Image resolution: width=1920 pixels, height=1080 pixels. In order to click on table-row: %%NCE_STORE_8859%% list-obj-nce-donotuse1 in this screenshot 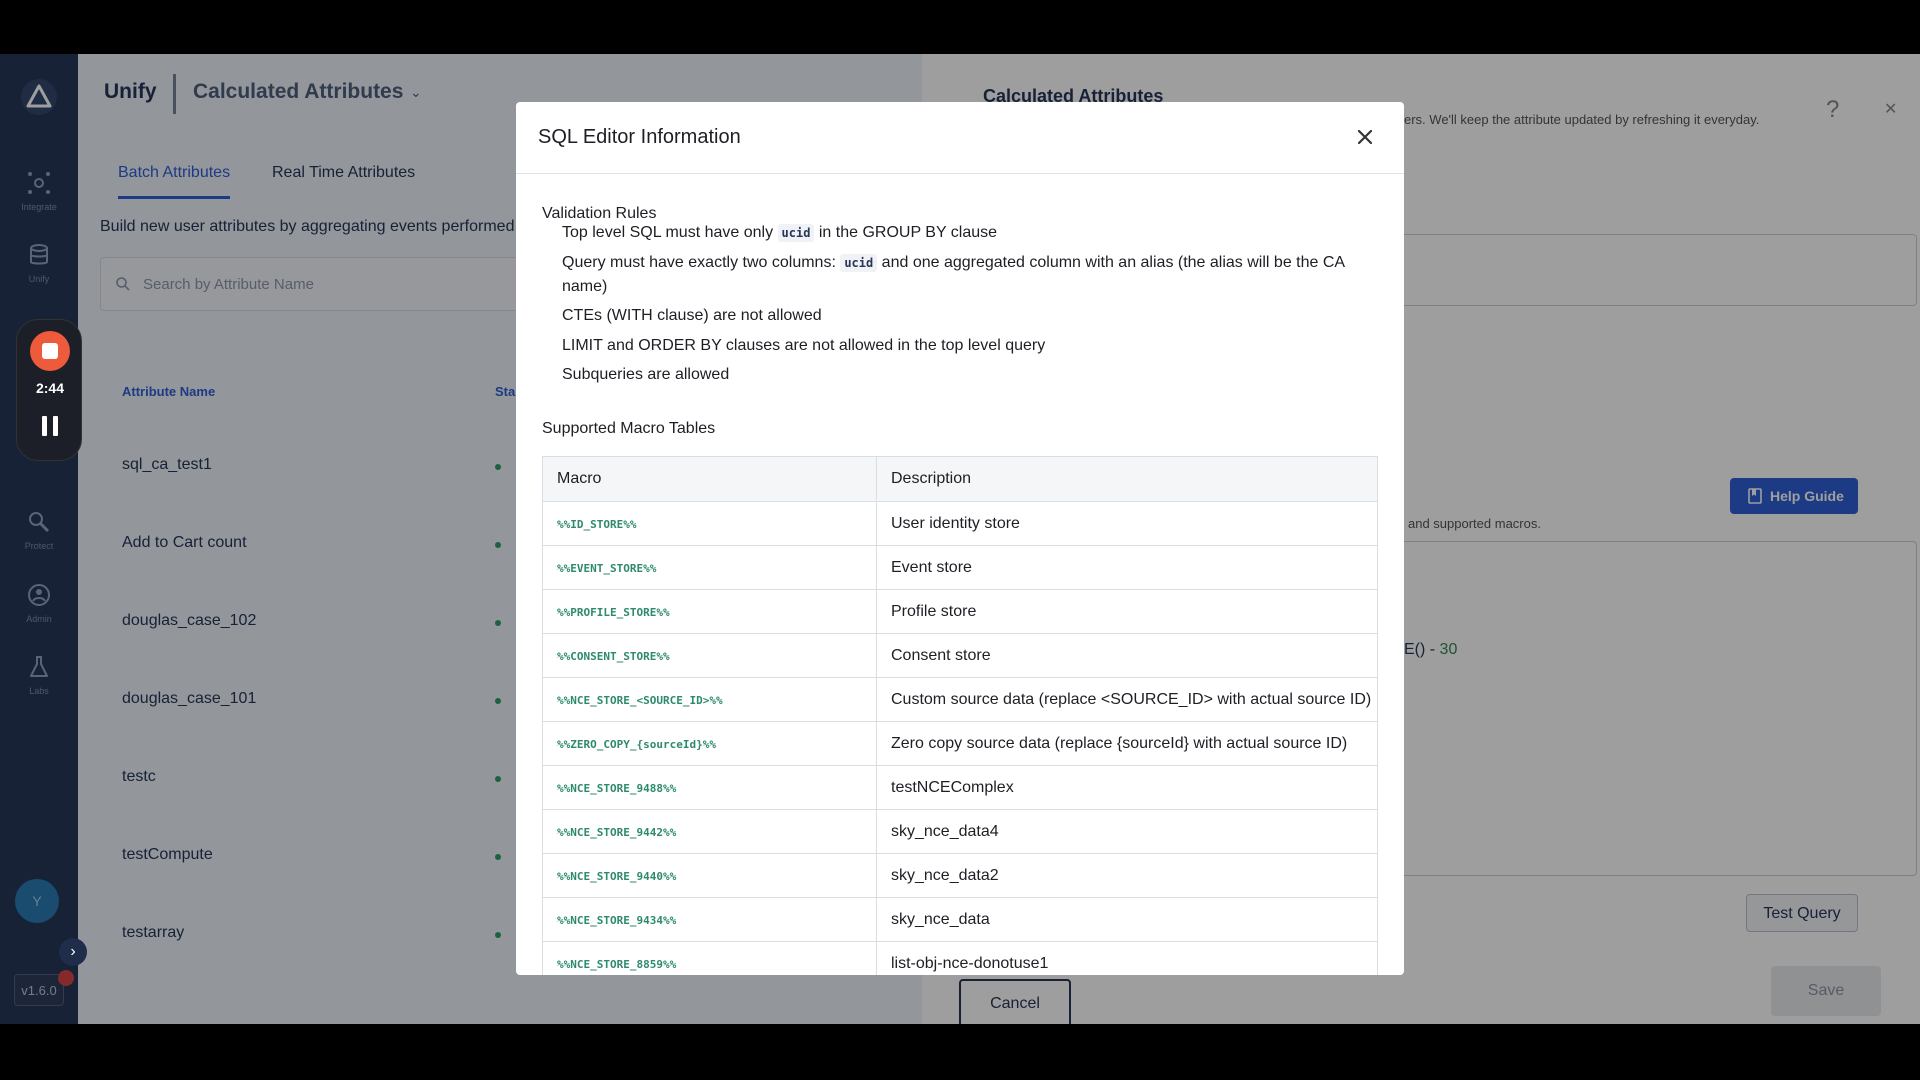, I will do `click(960, 958)`.